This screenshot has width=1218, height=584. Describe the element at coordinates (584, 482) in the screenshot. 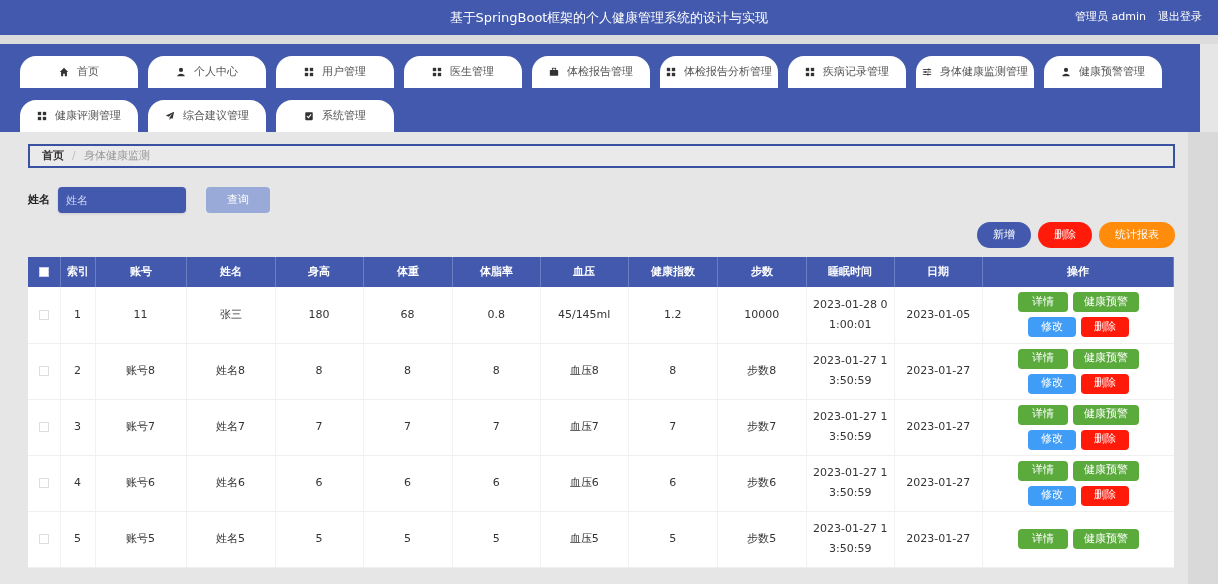

I see `table-cell: 血压6` at that location.